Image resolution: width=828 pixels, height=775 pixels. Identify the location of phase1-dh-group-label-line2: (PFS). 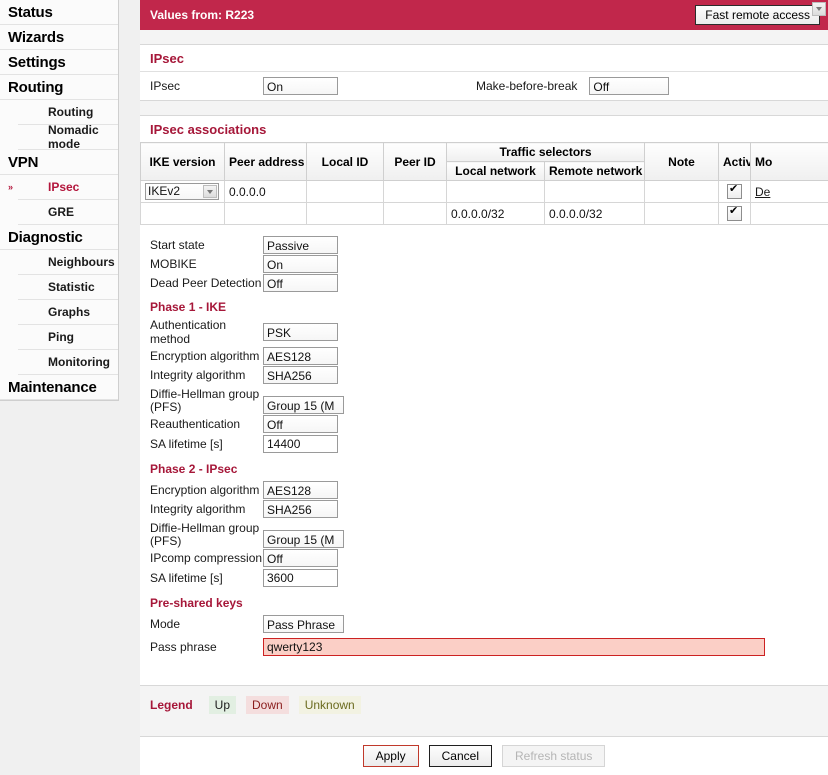
(165, 407).